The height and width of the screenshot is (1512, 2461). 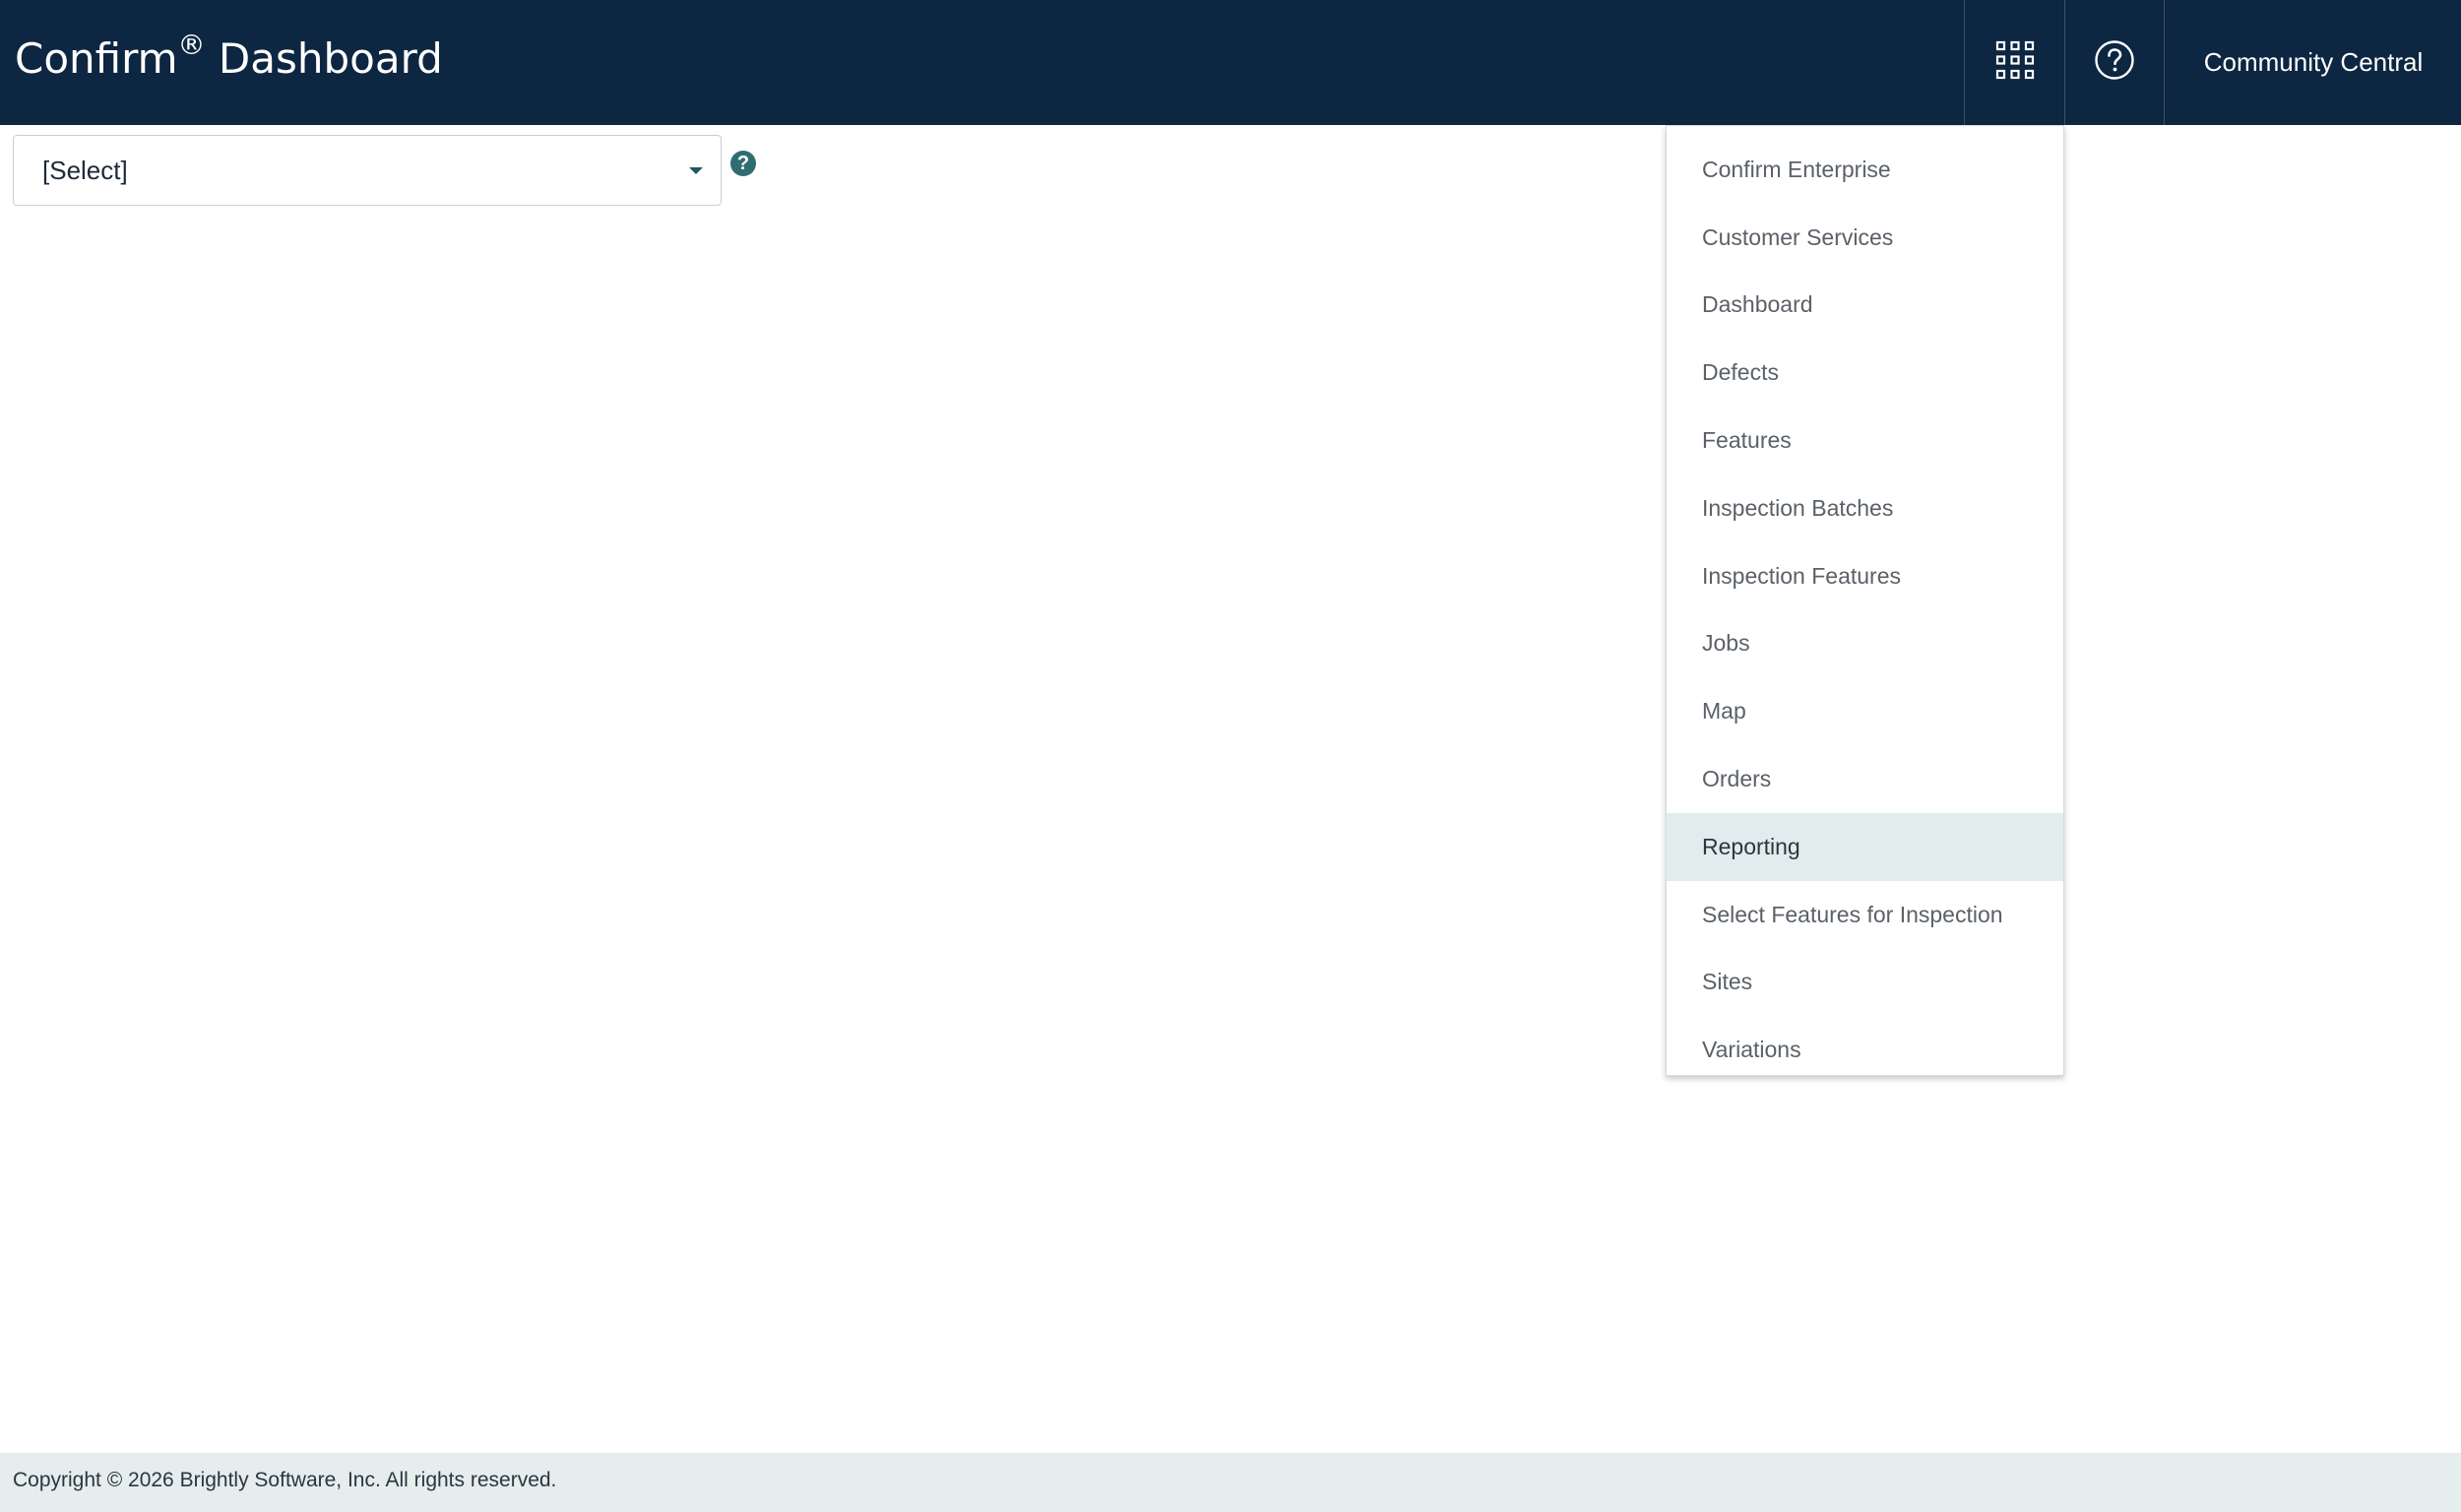 What do you see at coordinates (1865, 170) in the screenshot?
I see `menu-item-confirm-enterprise: Confirm Enterprise` at bounding box center [1865, 170].